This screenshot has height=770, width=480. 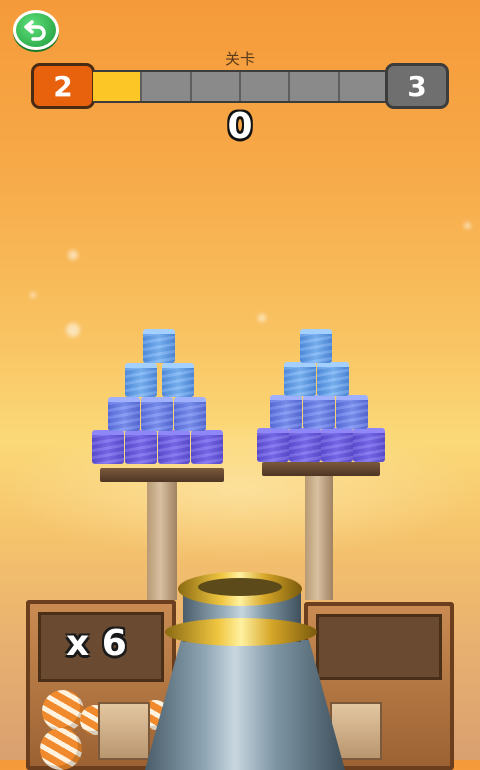 What do you see at coordinates (63, 86) in the screenshot?
I see `current-level-badge: 2` at bounding box center [63, 86].